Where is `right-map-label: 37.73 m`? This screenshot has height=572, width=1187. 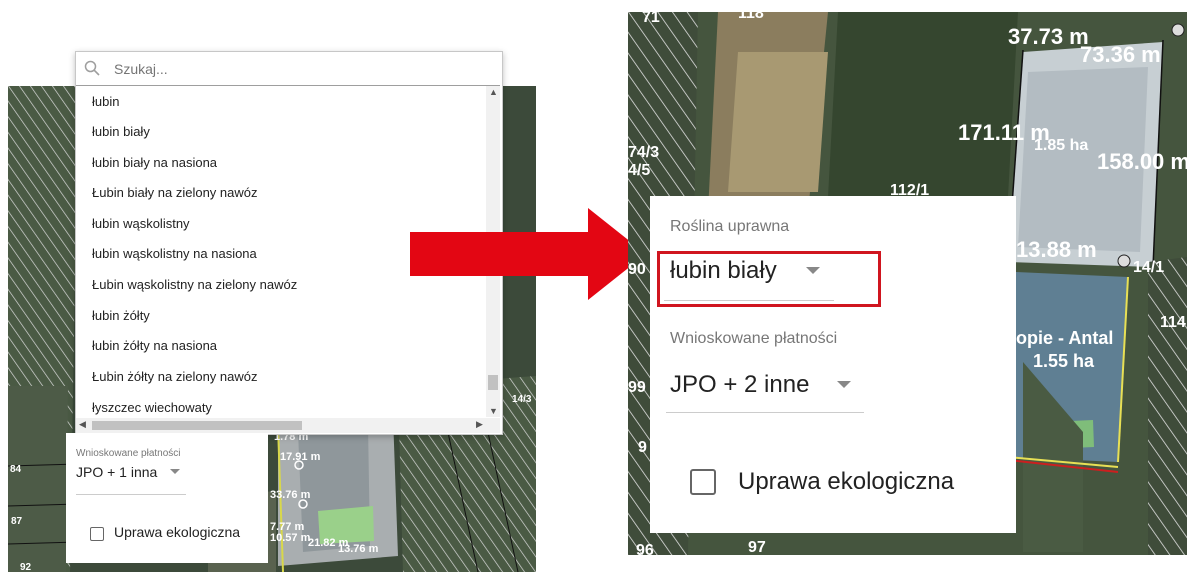
right-map-label: 37.73 m is located at coordinates (1048, 36).